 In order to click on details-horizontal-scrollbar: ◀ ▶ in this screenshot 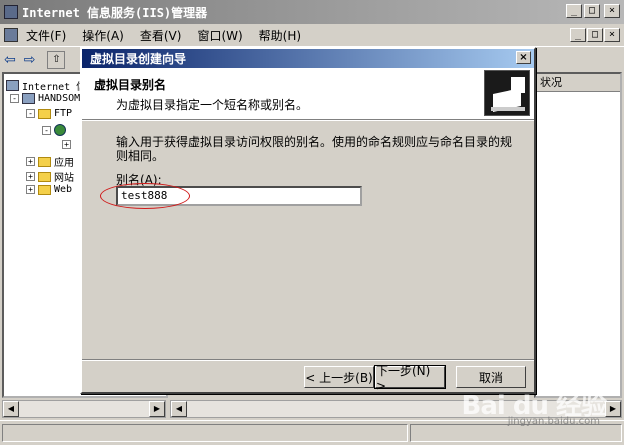, I will do `click(396, 409)`.